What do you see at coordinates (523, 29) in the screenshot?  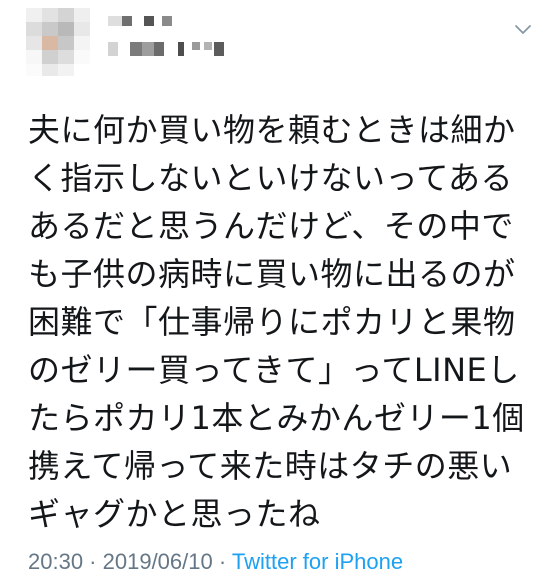 I see `chevron-down-icon` at bounding box center [523, 29].